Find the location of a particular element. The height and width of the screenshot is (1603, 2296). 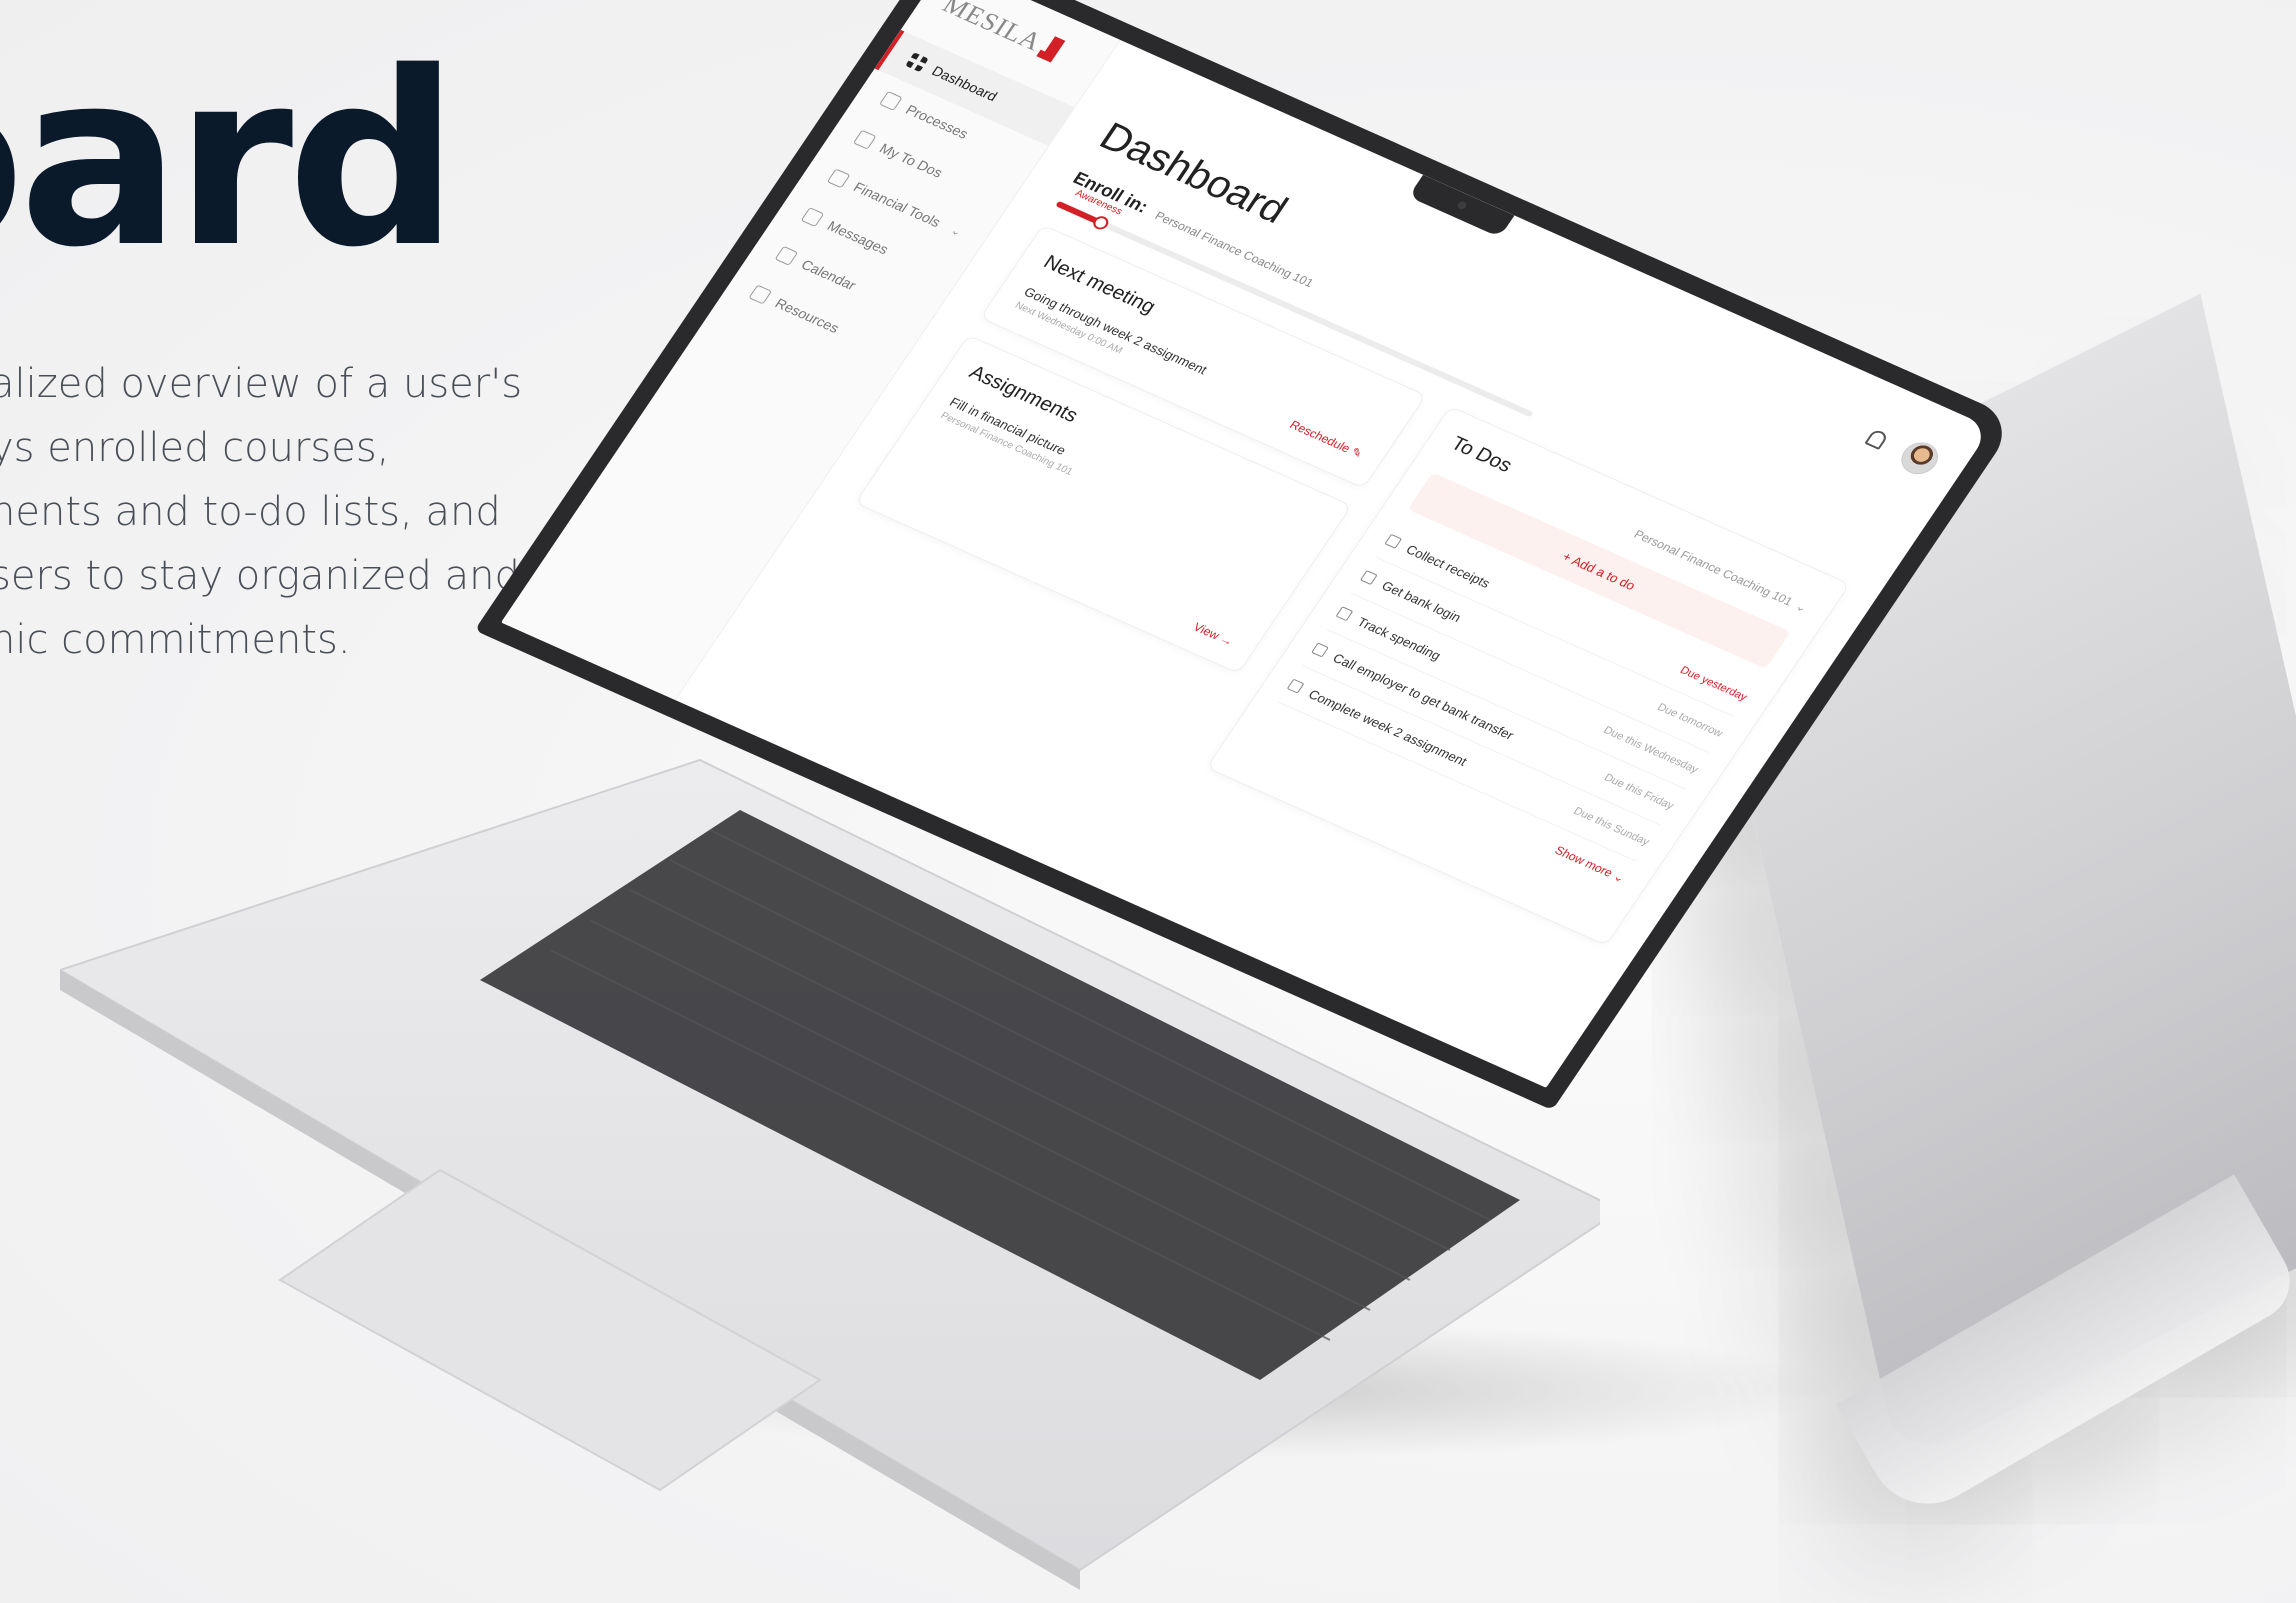

sidebar-item-label: Calendar is located at coordinates (829, 274).